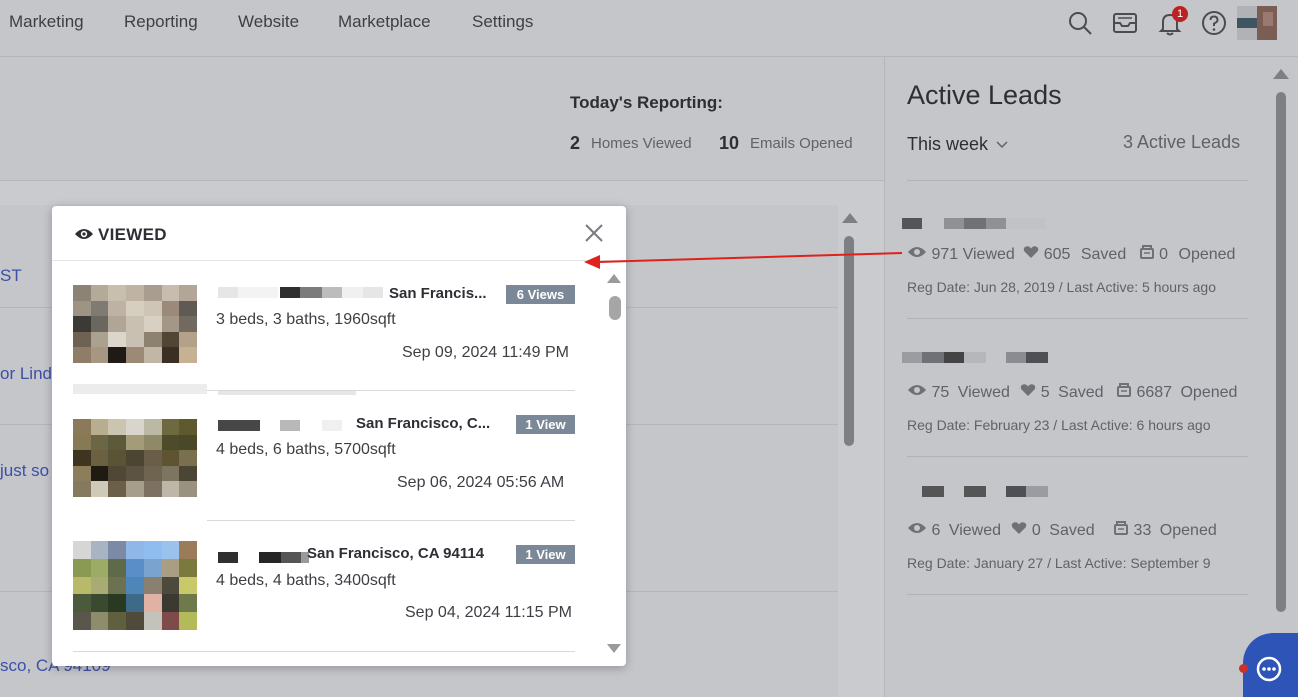 This screenshot has height=697, width=1298. Describe the element at coordinates (801, 143) in the screenshot. I see `emails-opened-label: Emails Opened` at that location.